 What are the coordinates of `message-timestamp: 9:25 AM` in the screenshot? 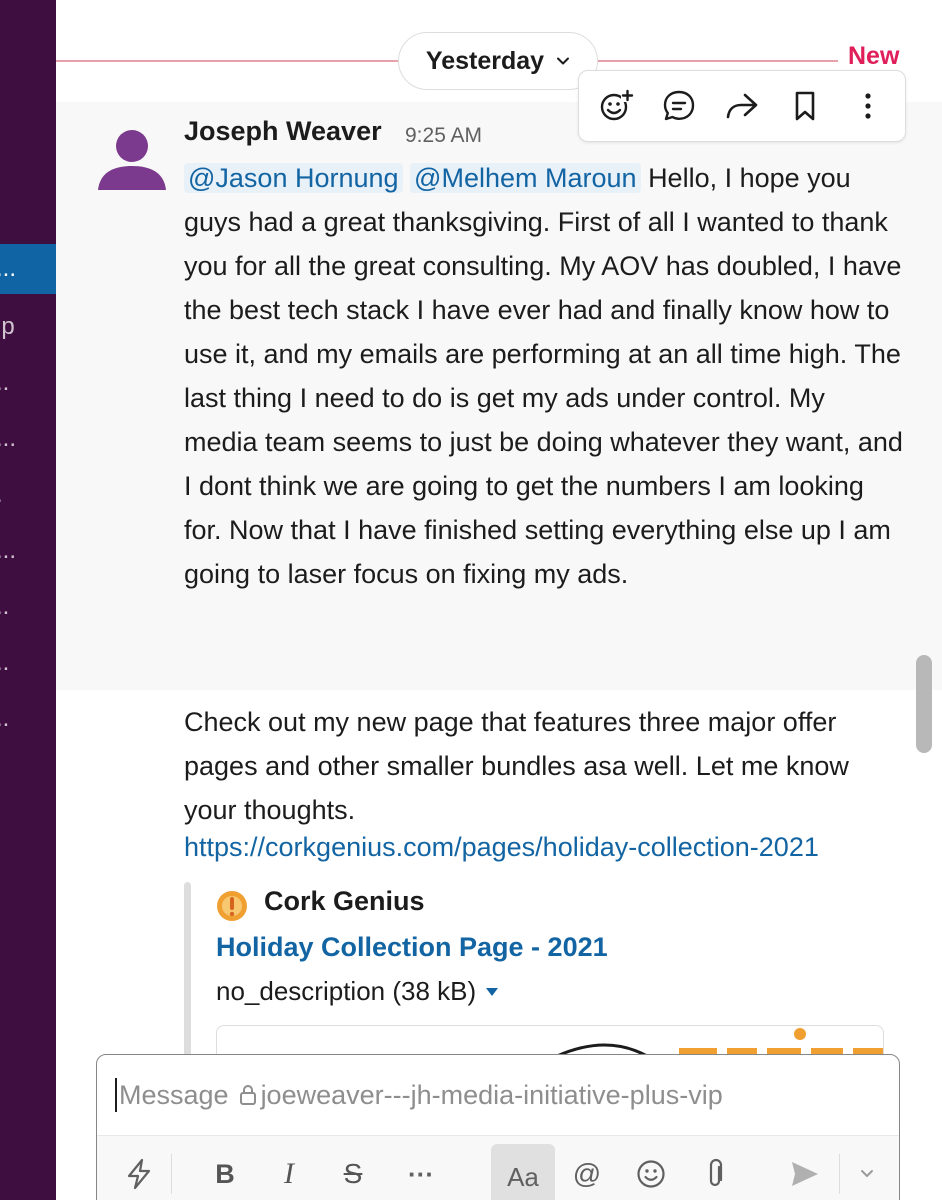 It's located at (443, 136).